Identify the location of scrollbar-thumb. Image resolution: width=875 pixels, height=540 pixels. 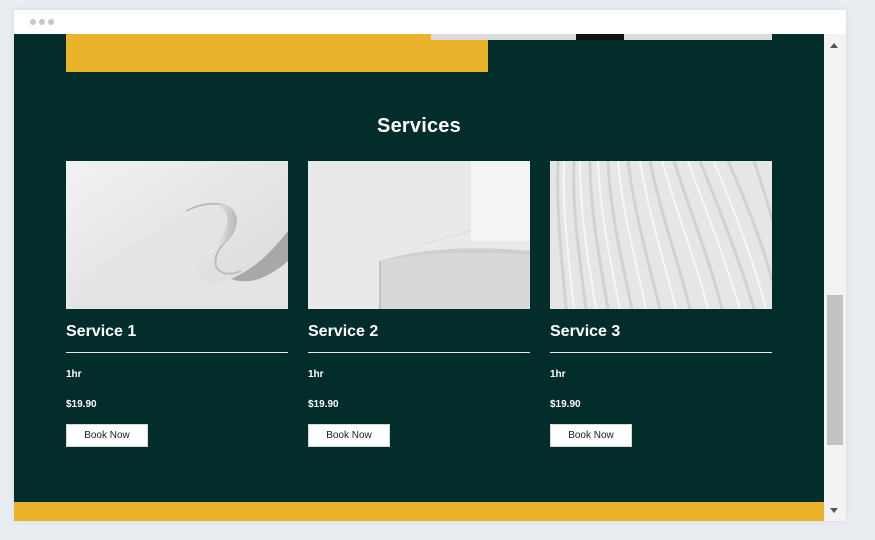
(835, 370).